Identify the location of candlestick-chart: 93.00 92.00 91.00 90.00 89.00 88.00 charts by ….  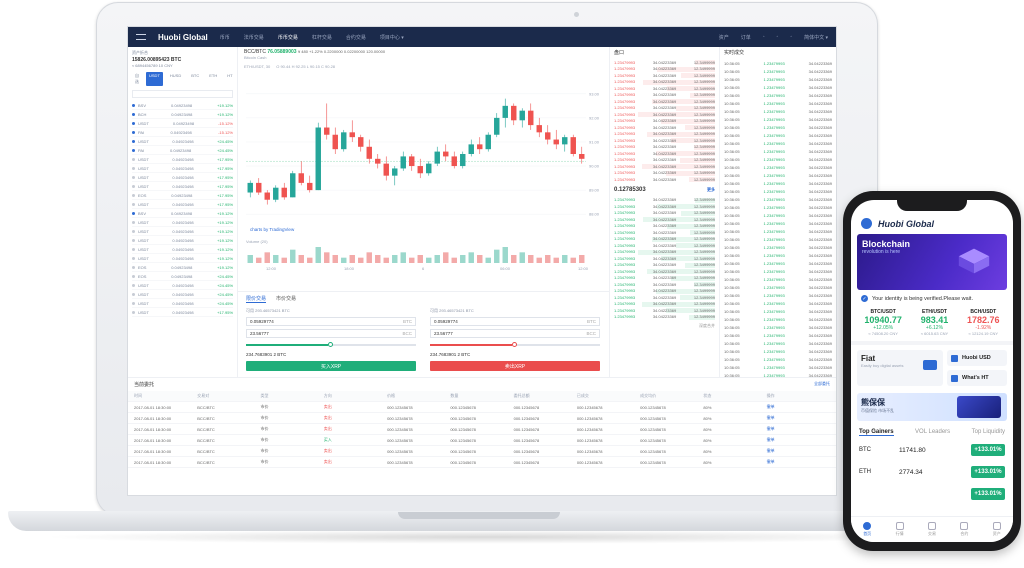
(424, 188).